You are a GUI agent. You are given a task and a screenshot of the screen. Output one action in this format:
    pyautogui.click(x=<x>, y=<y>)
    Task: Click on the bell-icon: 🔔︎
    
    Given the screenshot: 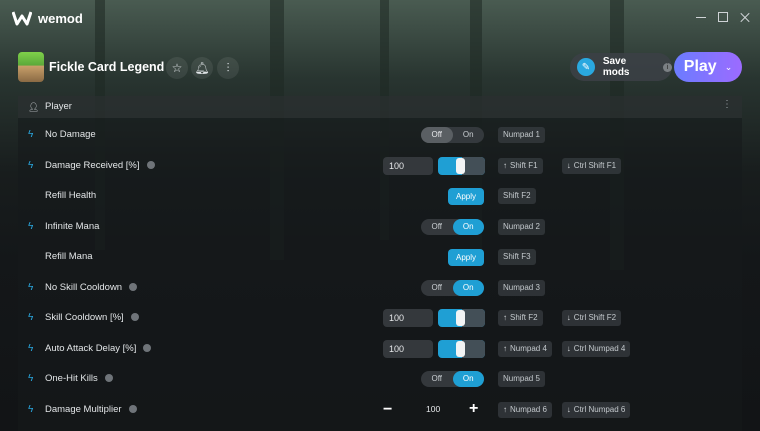 What is the action you would take?
    pyautogui.click(x=202, y=68)
    